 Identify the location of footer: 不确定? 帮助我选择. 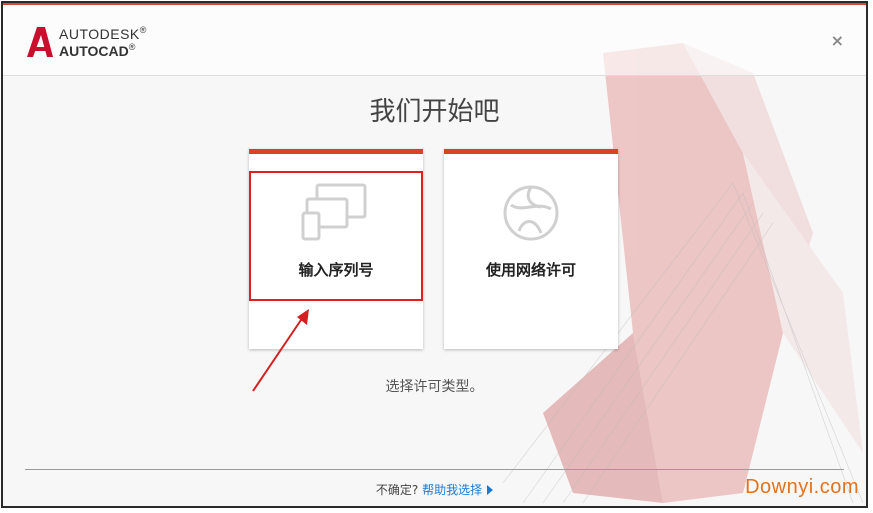
(434, 489).